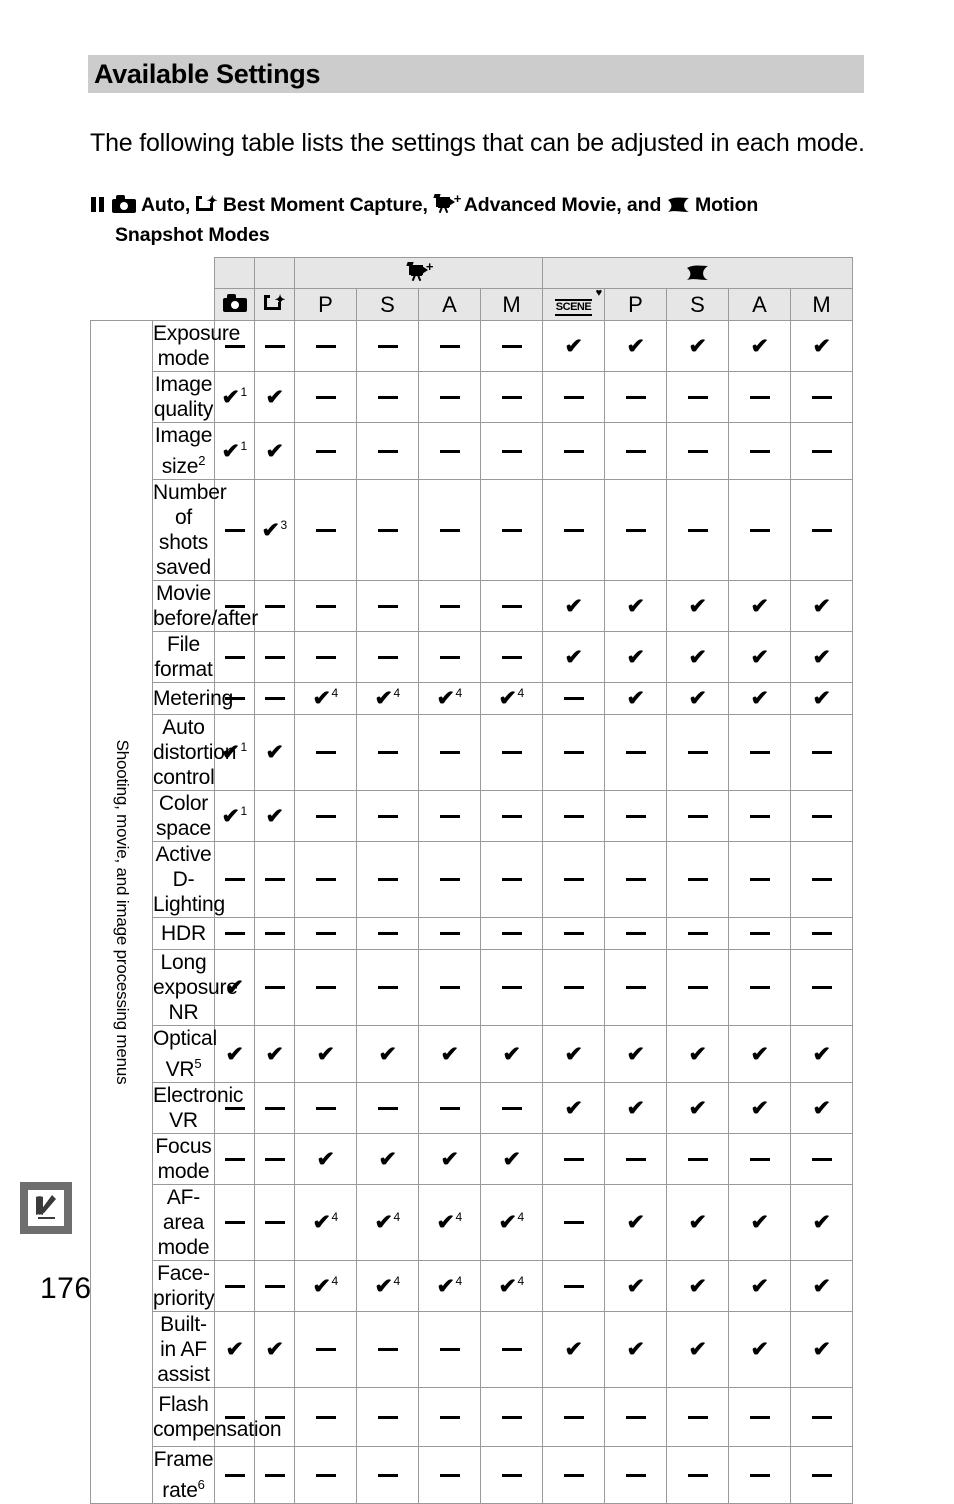  What do you see at coordinates (183, 816) in the screenshot?
I see `row-label-text: Color space` at bounding box center [183, 816].